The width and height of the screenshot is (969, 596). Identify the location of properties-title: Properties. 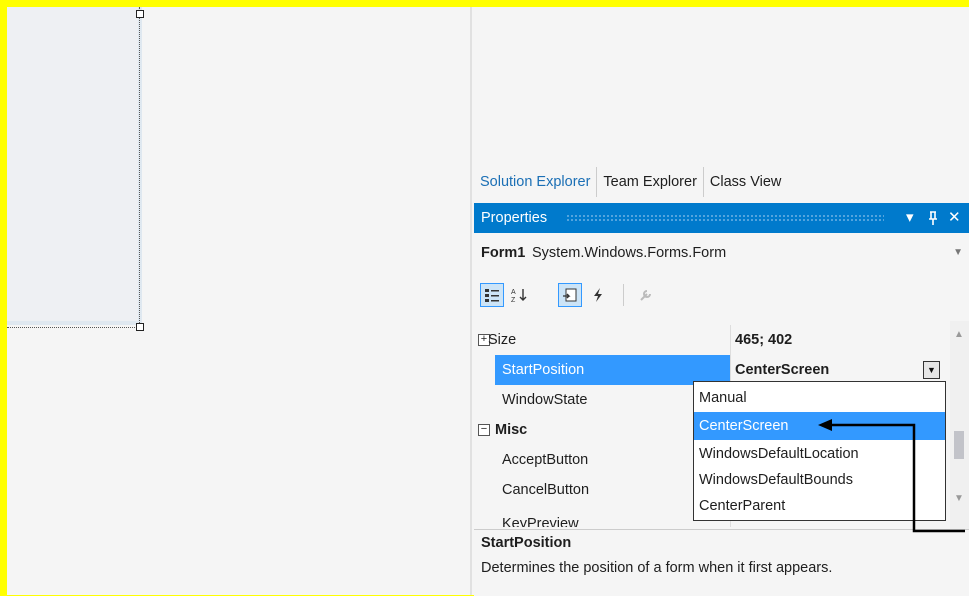
(514, 218).